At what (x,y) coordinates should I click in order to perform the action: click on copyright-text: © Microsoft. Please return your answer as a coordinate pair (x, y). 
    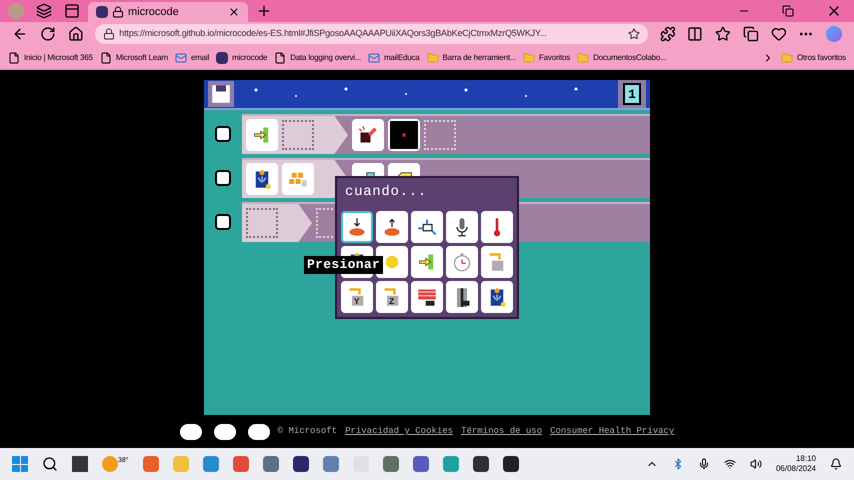
    Looking at the image, I should click on (308, 431).